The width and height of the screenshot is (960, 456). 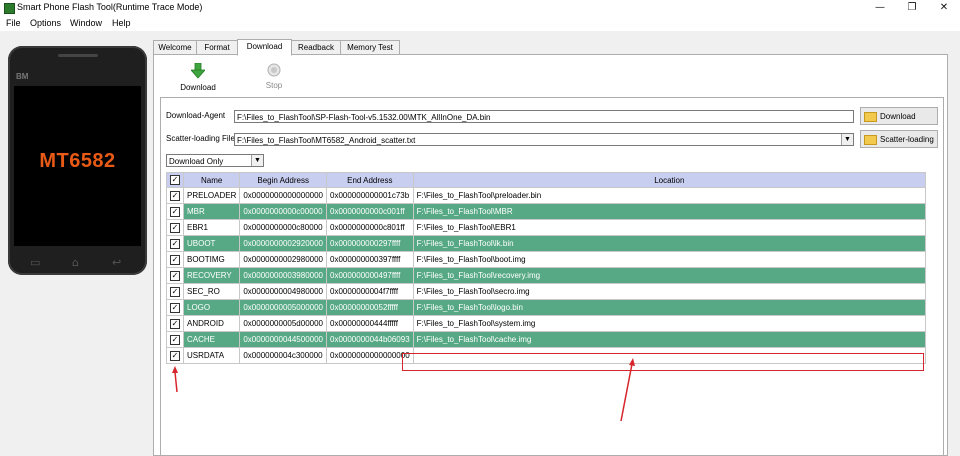 I want to click on end-address-cell: 0x000000000001c73b, so click(x=370, y=195).